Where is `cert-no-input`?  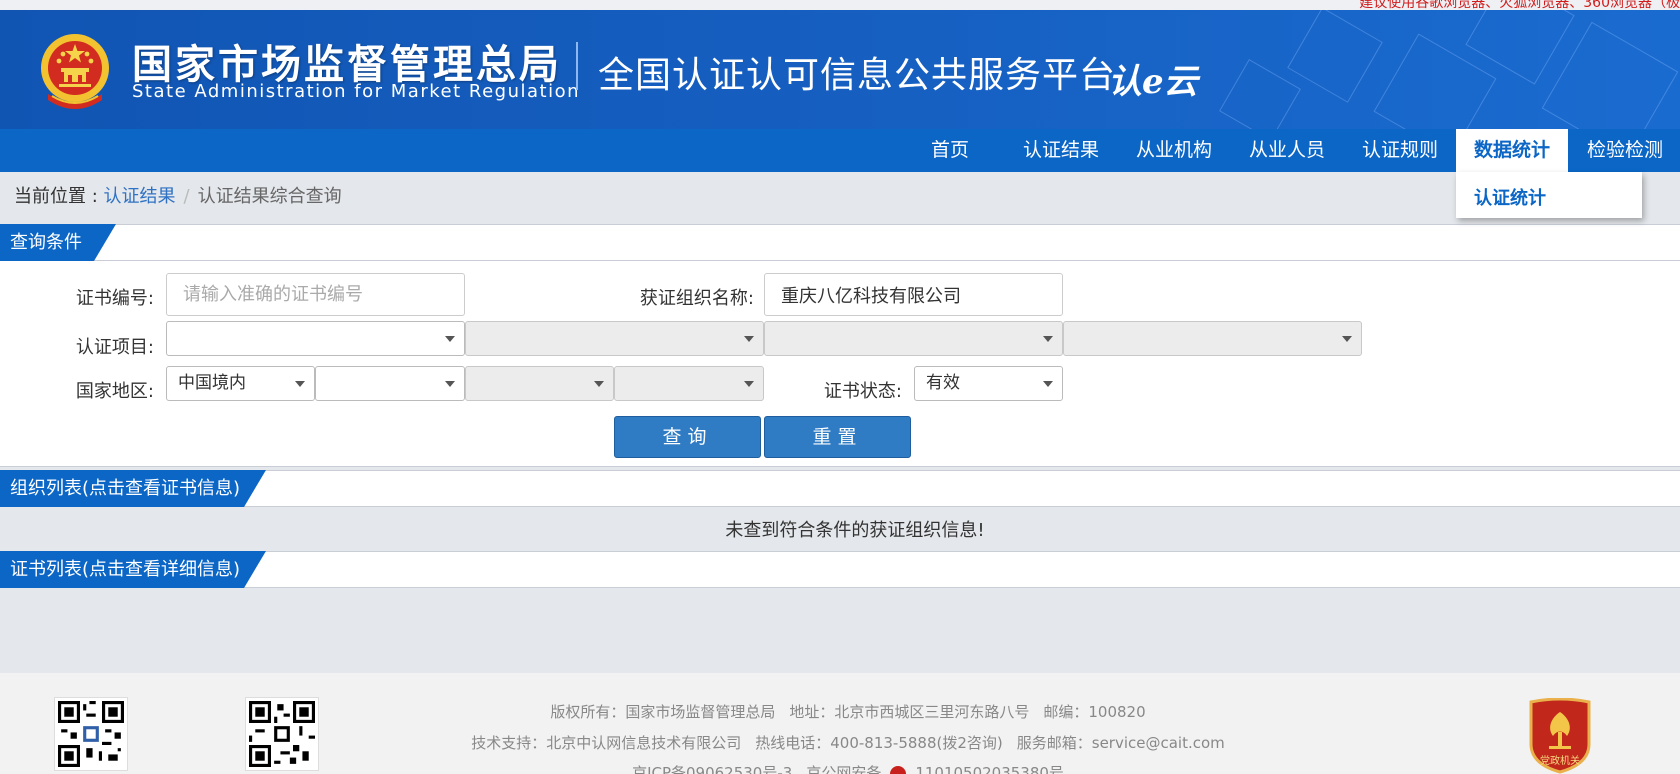
cert-no-input is located at coordinates (315, 294).